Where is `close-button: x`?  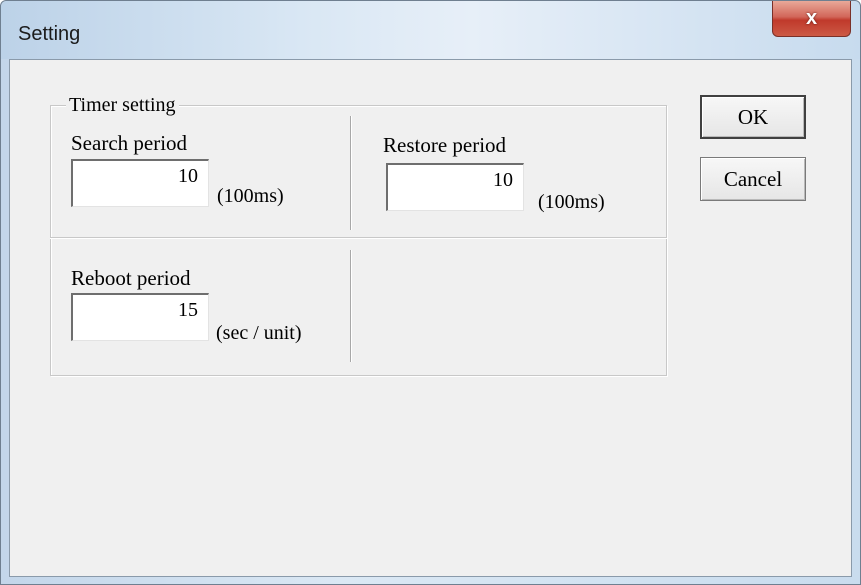
close-button: x is located at coordinates (811, 19).